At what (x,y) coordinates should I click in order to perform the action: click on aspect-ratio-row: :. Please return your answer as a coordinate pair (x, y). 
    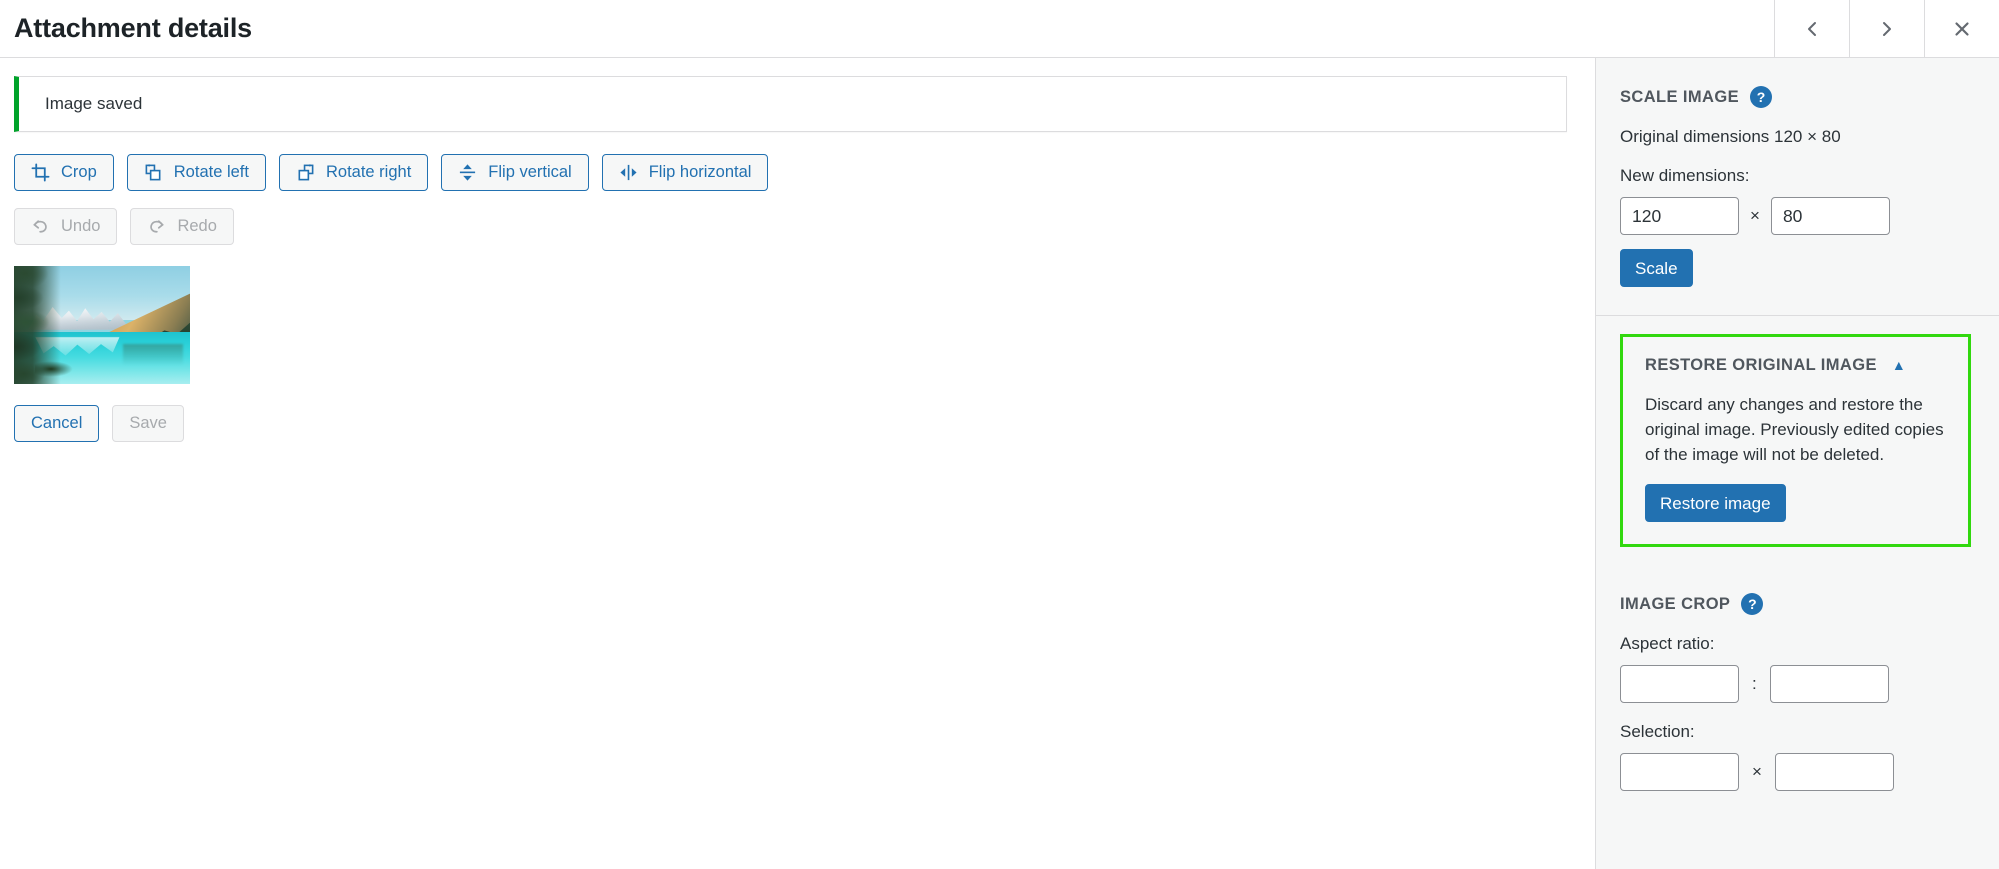
    Looking at the image, I should click on (1795, 684).